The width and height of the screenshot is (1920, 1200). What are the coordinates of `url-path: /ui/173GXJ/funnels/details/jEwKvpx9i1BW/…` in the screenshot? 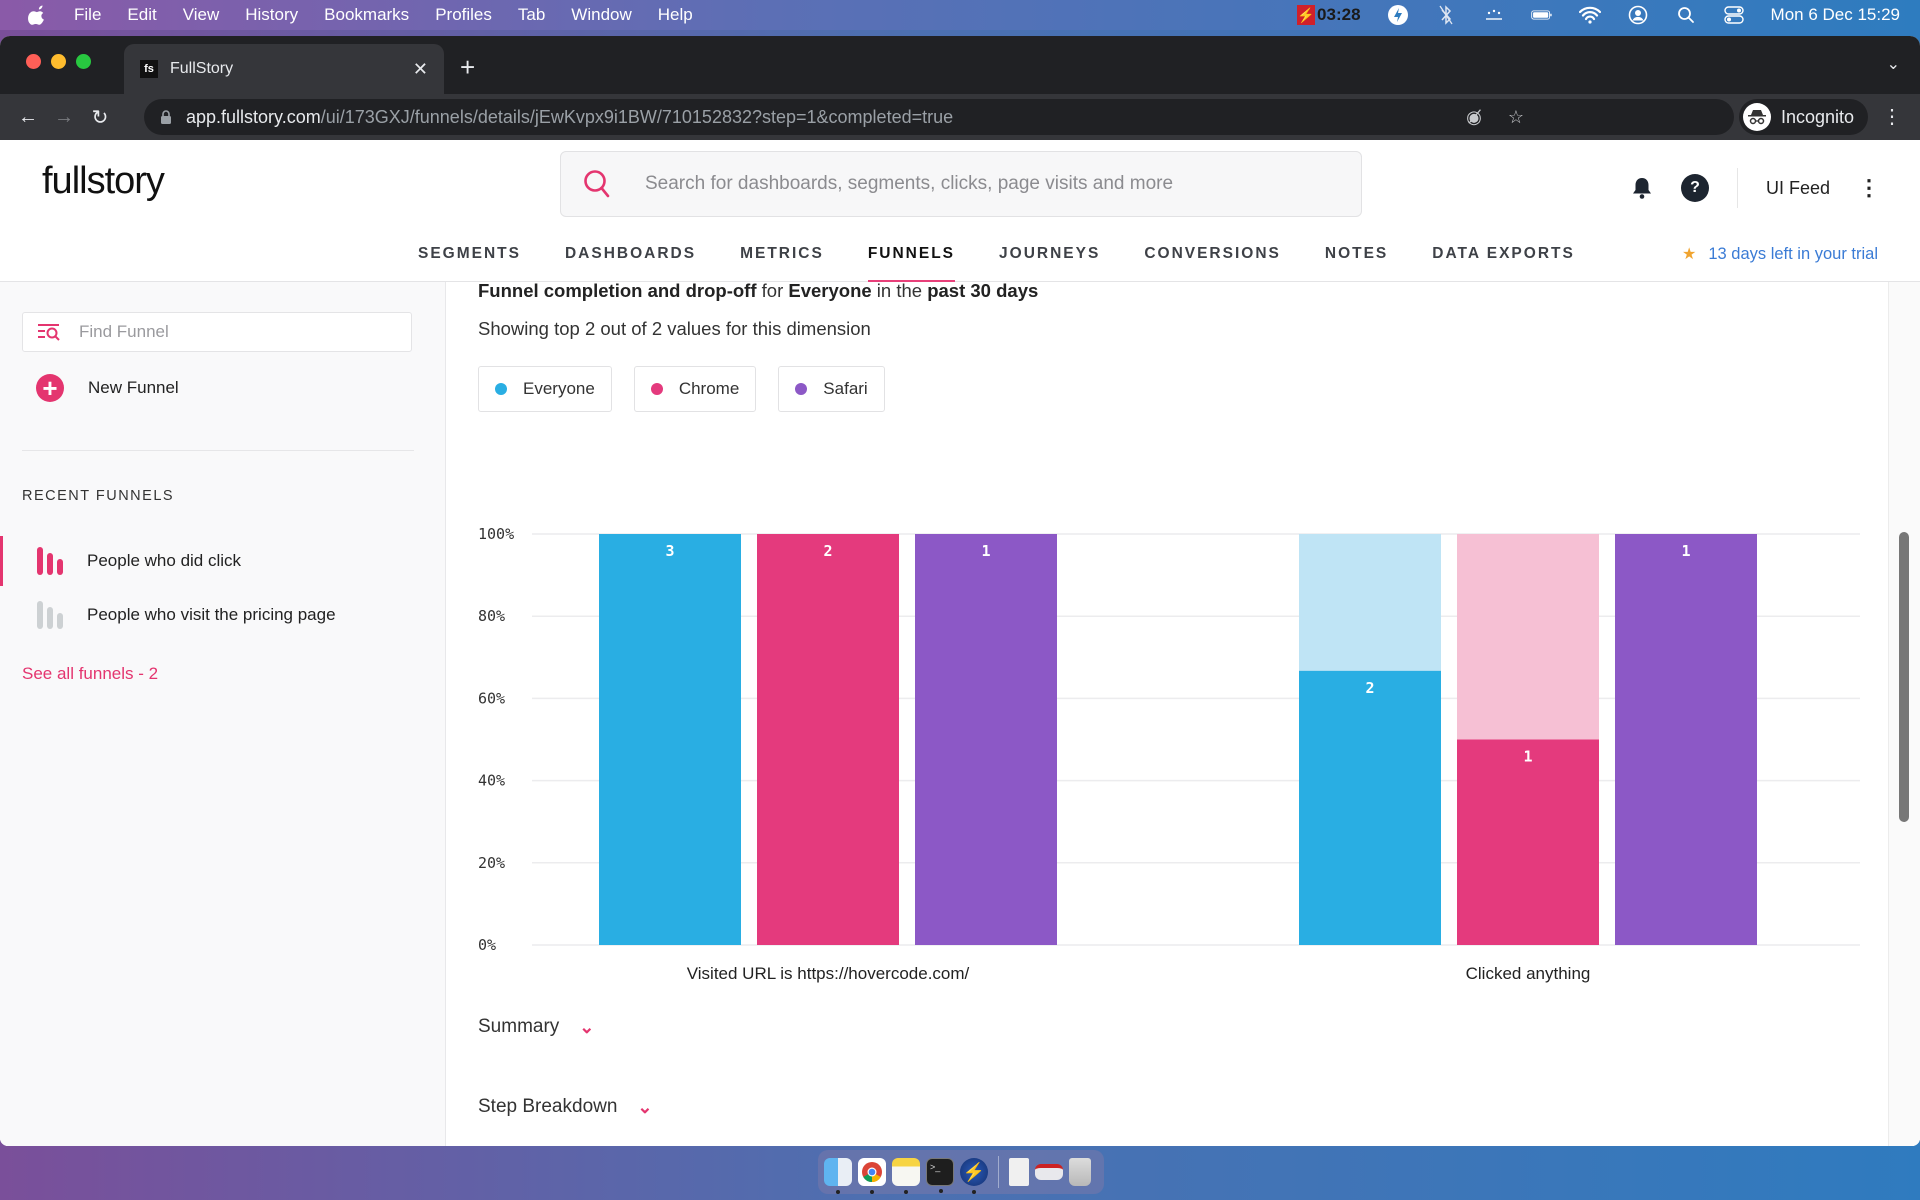 It's located at (637, 116).